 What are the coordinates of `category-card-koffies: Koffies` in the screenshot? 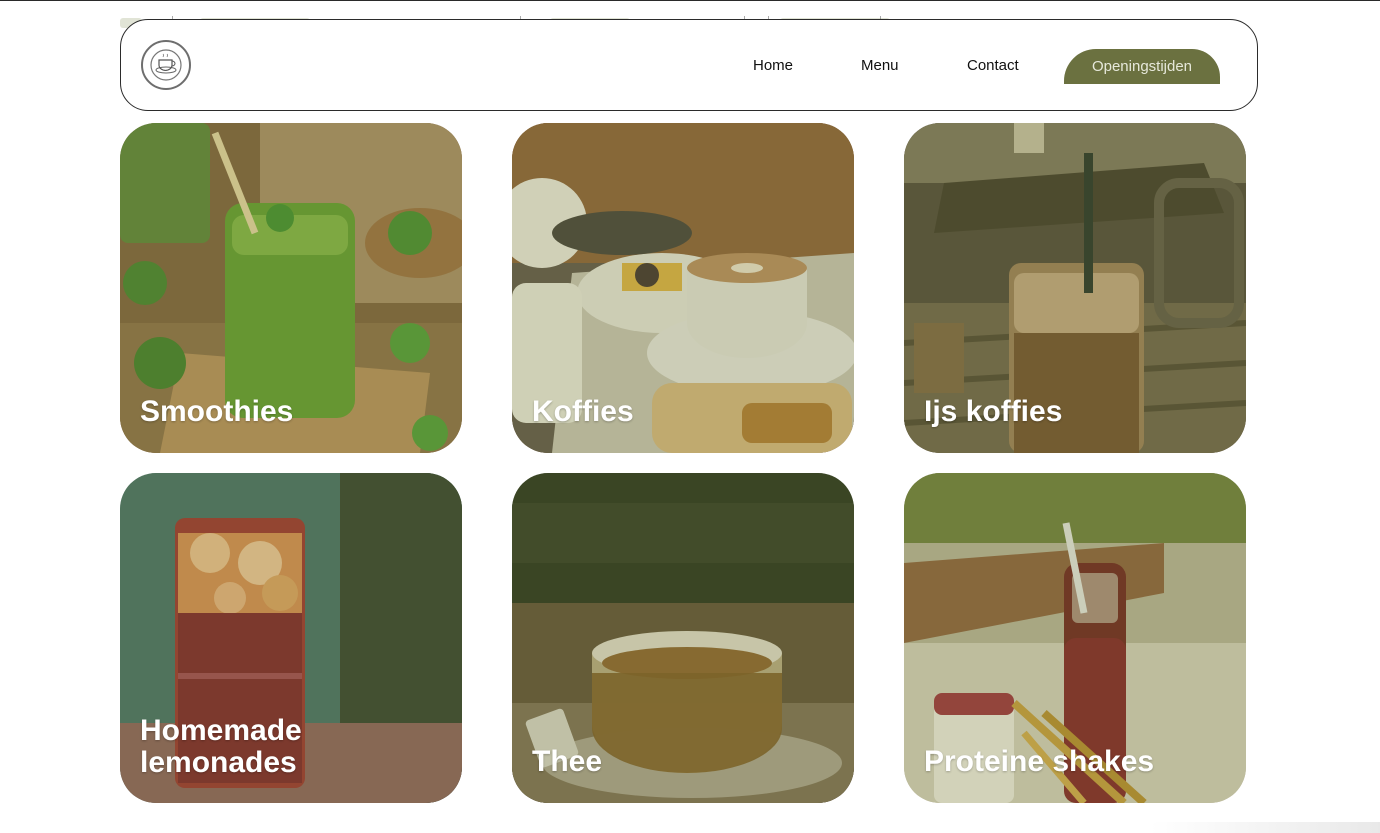 It's located at (683, 288).